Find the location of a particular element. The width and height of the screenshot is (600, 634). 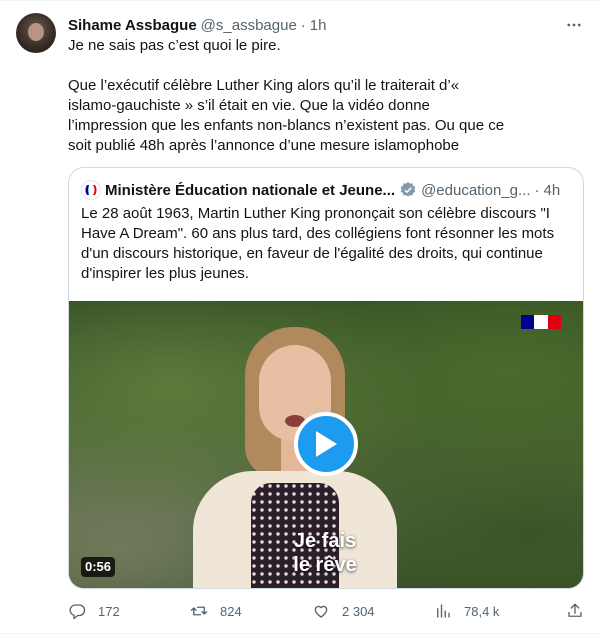

quoted-timestamp: 4h is located at coordinates (552, 190).